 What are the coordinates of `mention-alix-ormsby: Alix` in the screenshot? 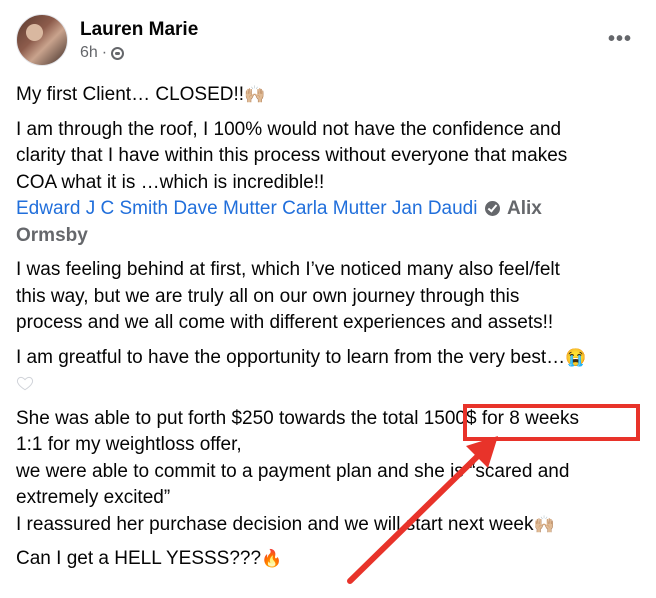 It's located at (524, 208).